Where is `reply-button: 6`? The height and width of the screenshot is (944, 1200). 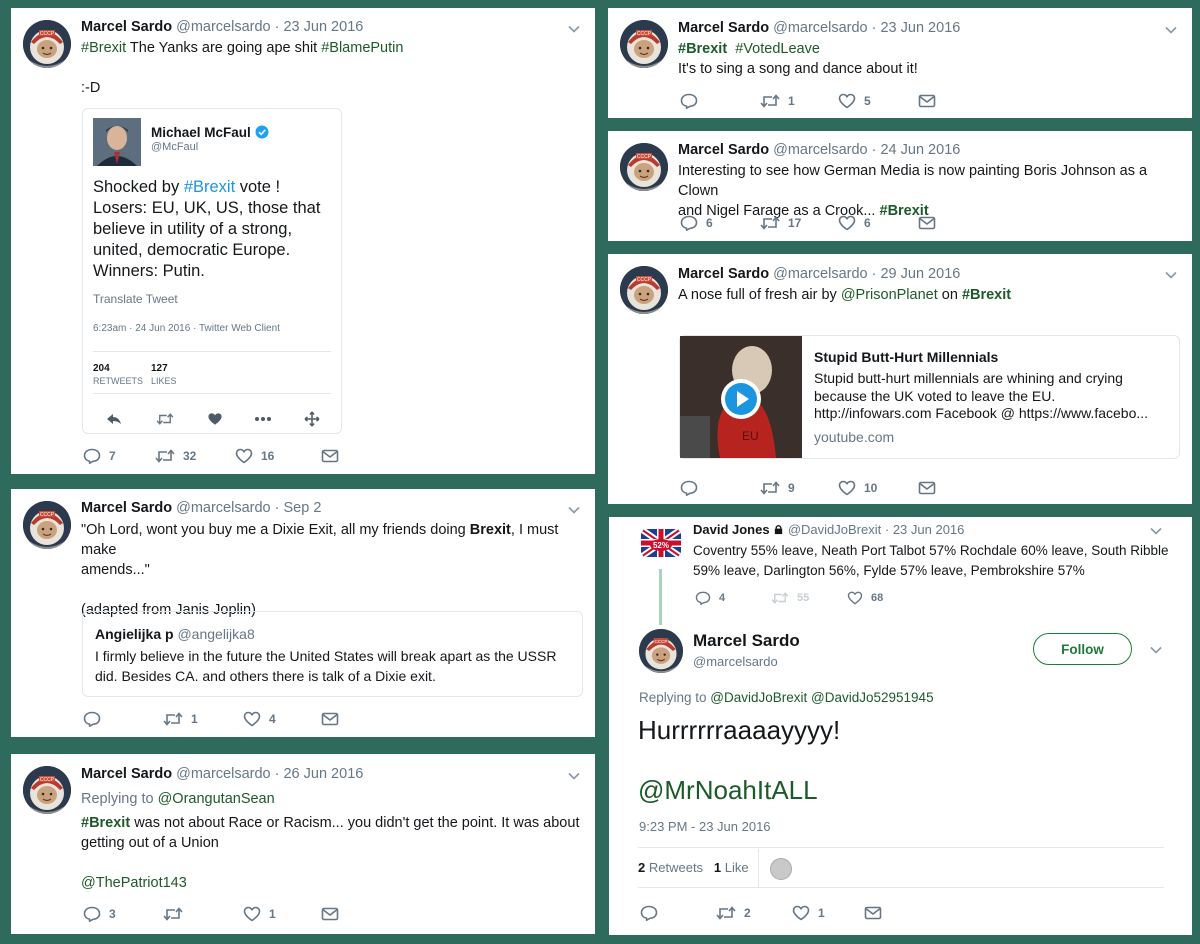
reply-button: 6 is located at coordinates (720, 223).